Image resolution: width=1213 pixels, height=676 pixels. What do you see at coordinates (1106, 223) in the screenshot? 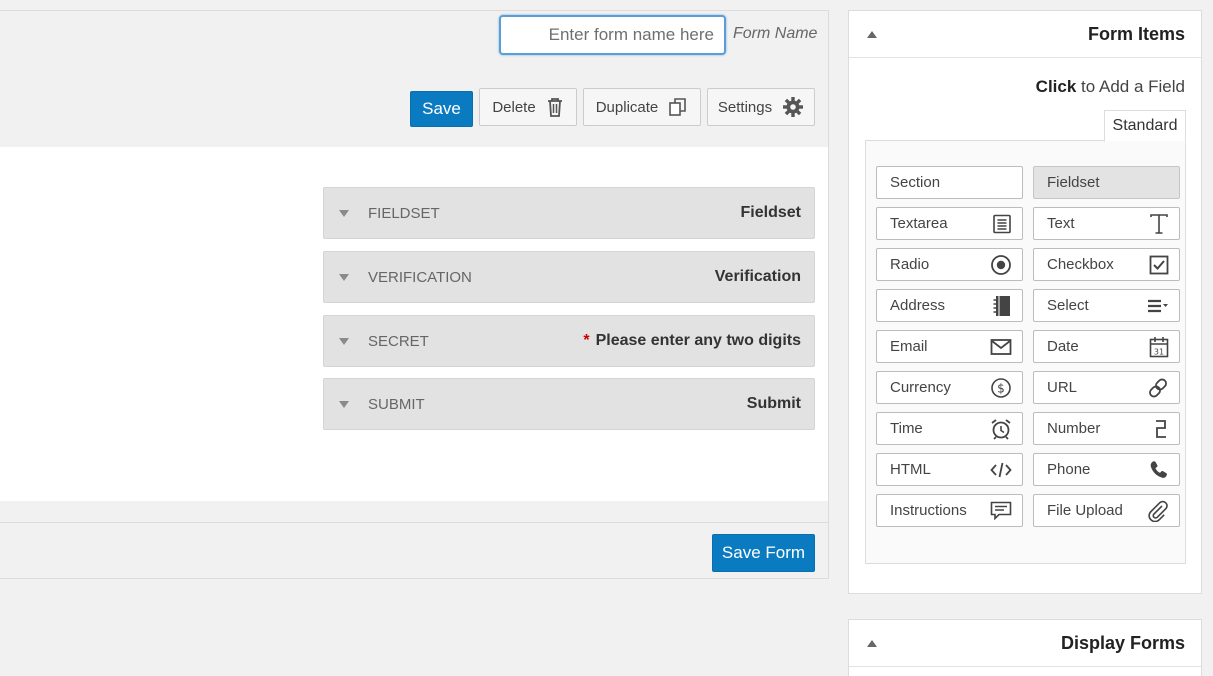
I see `add-text-button: Text` at bounding box center [1106, 223].